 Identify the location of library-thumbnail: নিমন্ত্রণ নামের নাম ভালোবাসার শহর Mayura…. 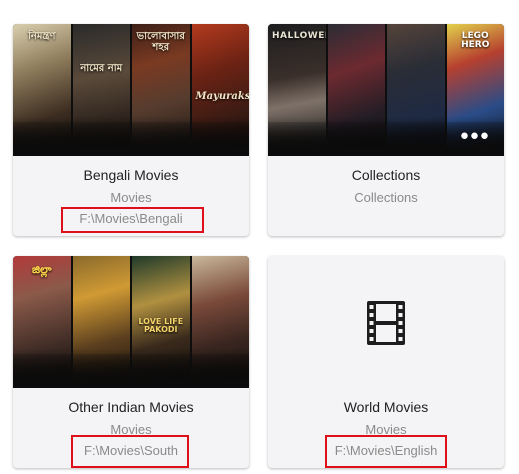
(131, 90).